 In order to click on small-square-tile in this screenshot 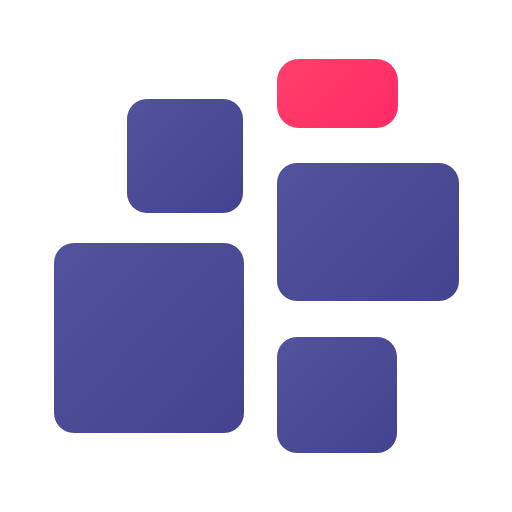, I will do `click(185, 156)`.